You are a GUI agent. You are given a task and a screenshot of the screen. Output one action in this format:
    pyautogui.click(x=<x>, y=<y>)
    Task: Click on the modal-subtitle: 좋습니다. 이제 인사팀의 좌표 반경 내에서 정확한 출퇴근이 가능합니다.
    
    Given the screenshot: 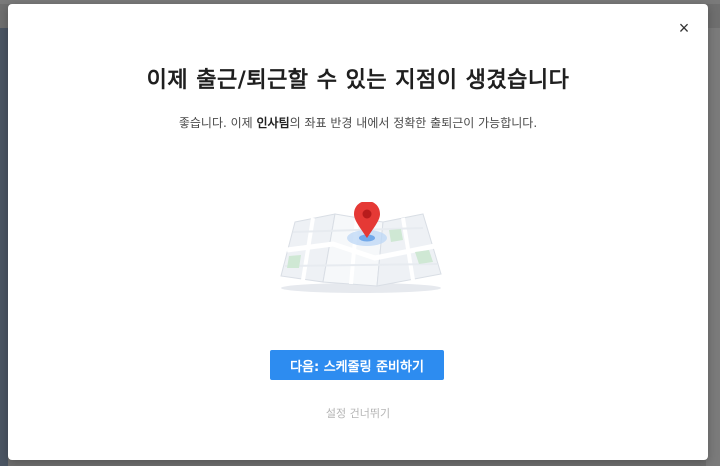 What is the action you would take?
    pyautogui.click(x=358, y=122)
    